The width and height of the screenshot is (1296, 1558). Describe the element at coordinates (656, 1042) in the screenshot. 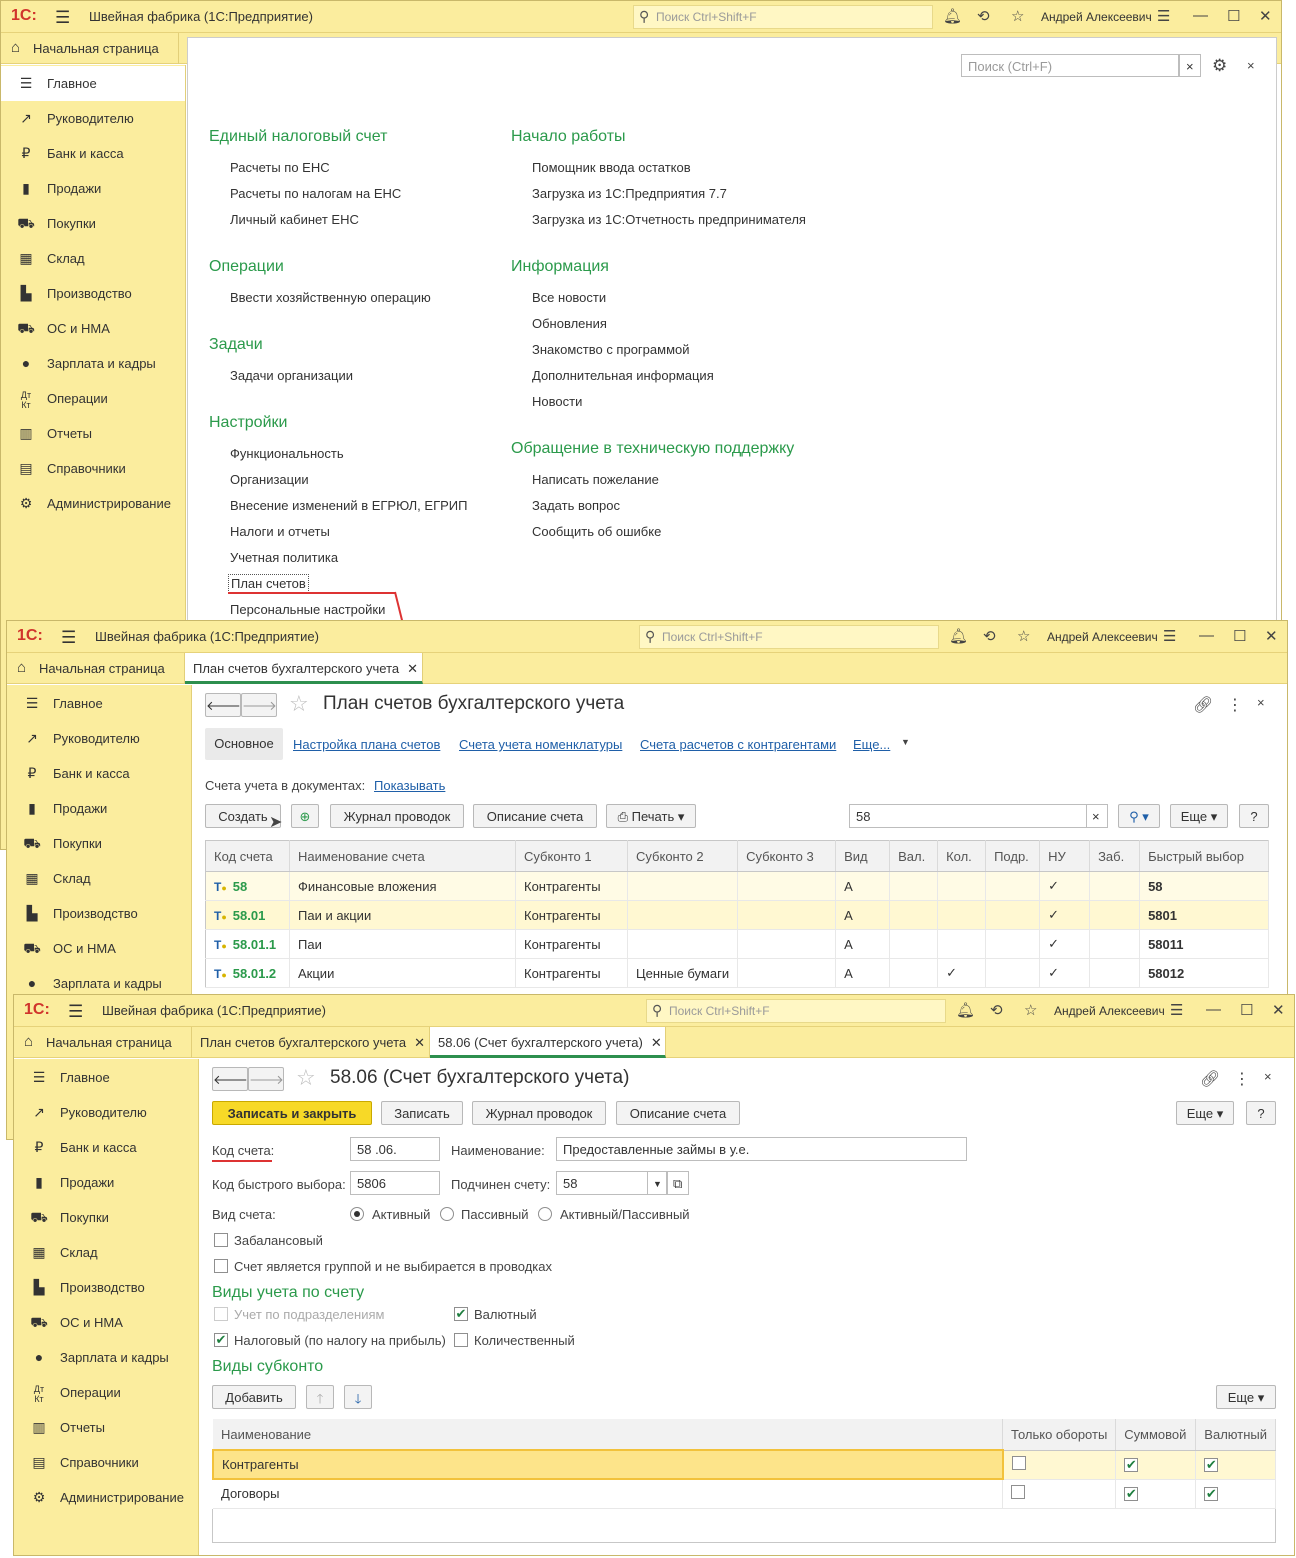

I see `close-tab-icon: ✕` at that location.